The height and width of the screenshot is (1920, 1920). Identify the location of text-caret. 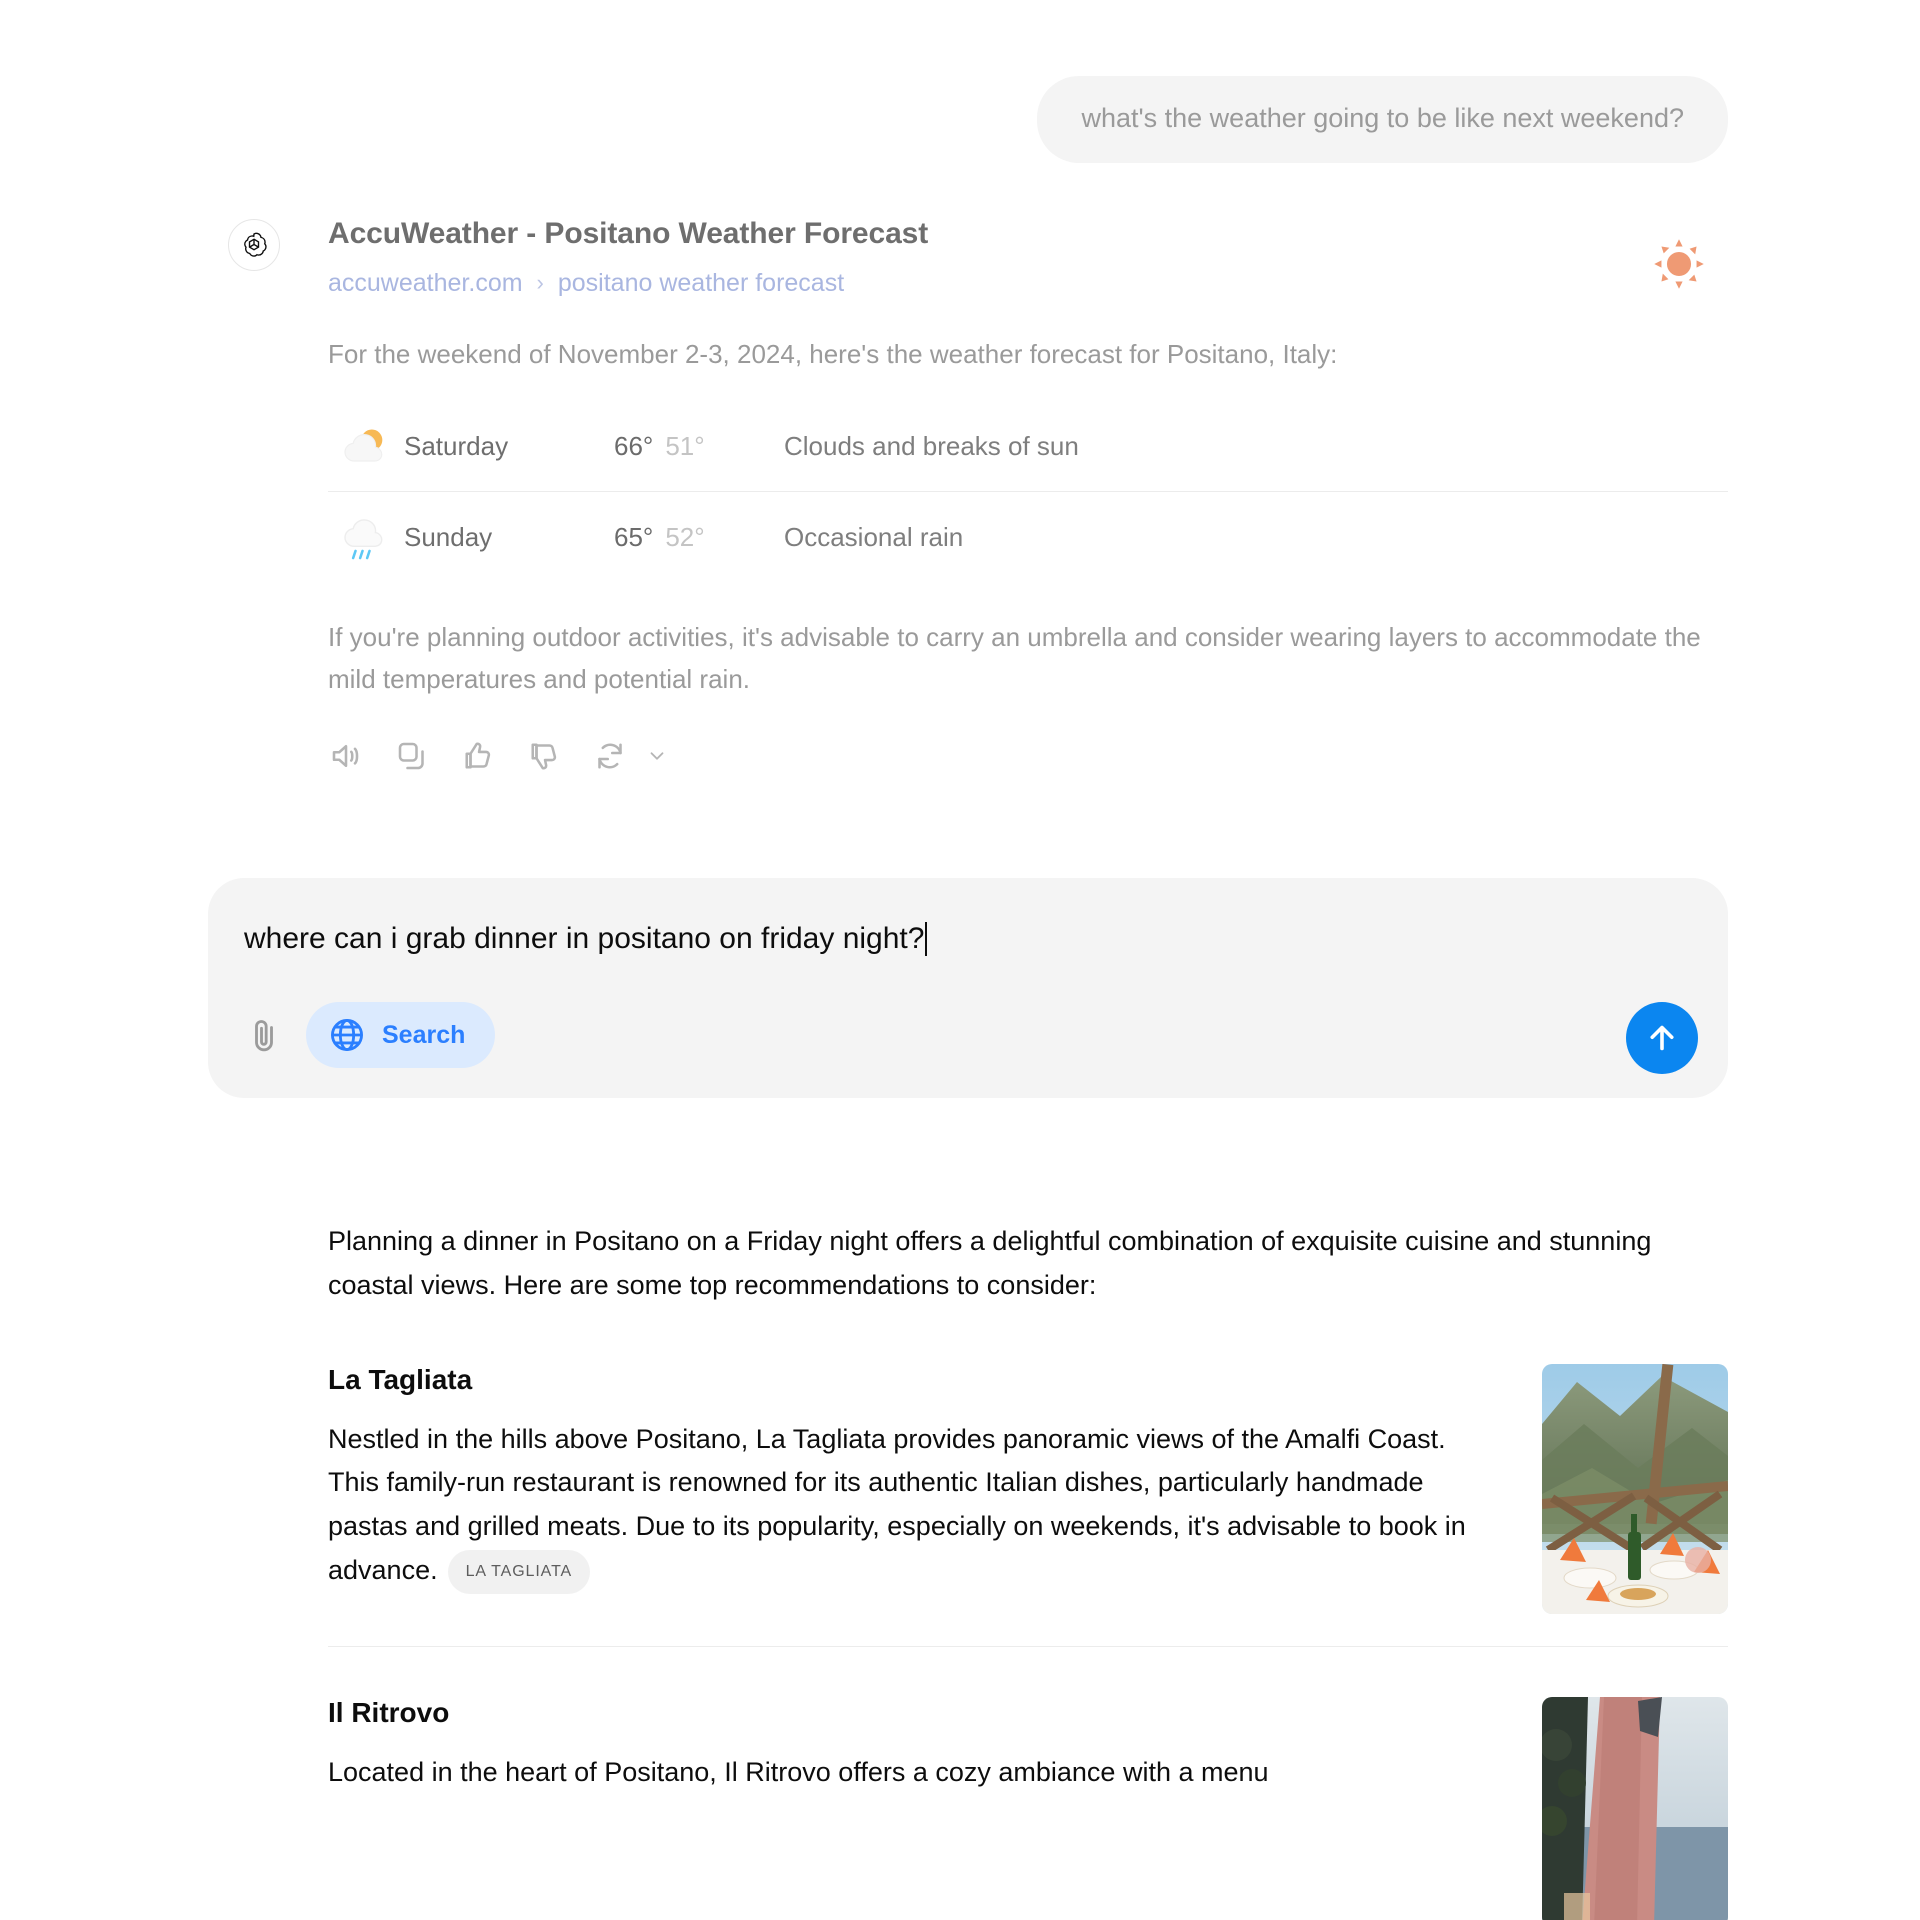
(926, 939).